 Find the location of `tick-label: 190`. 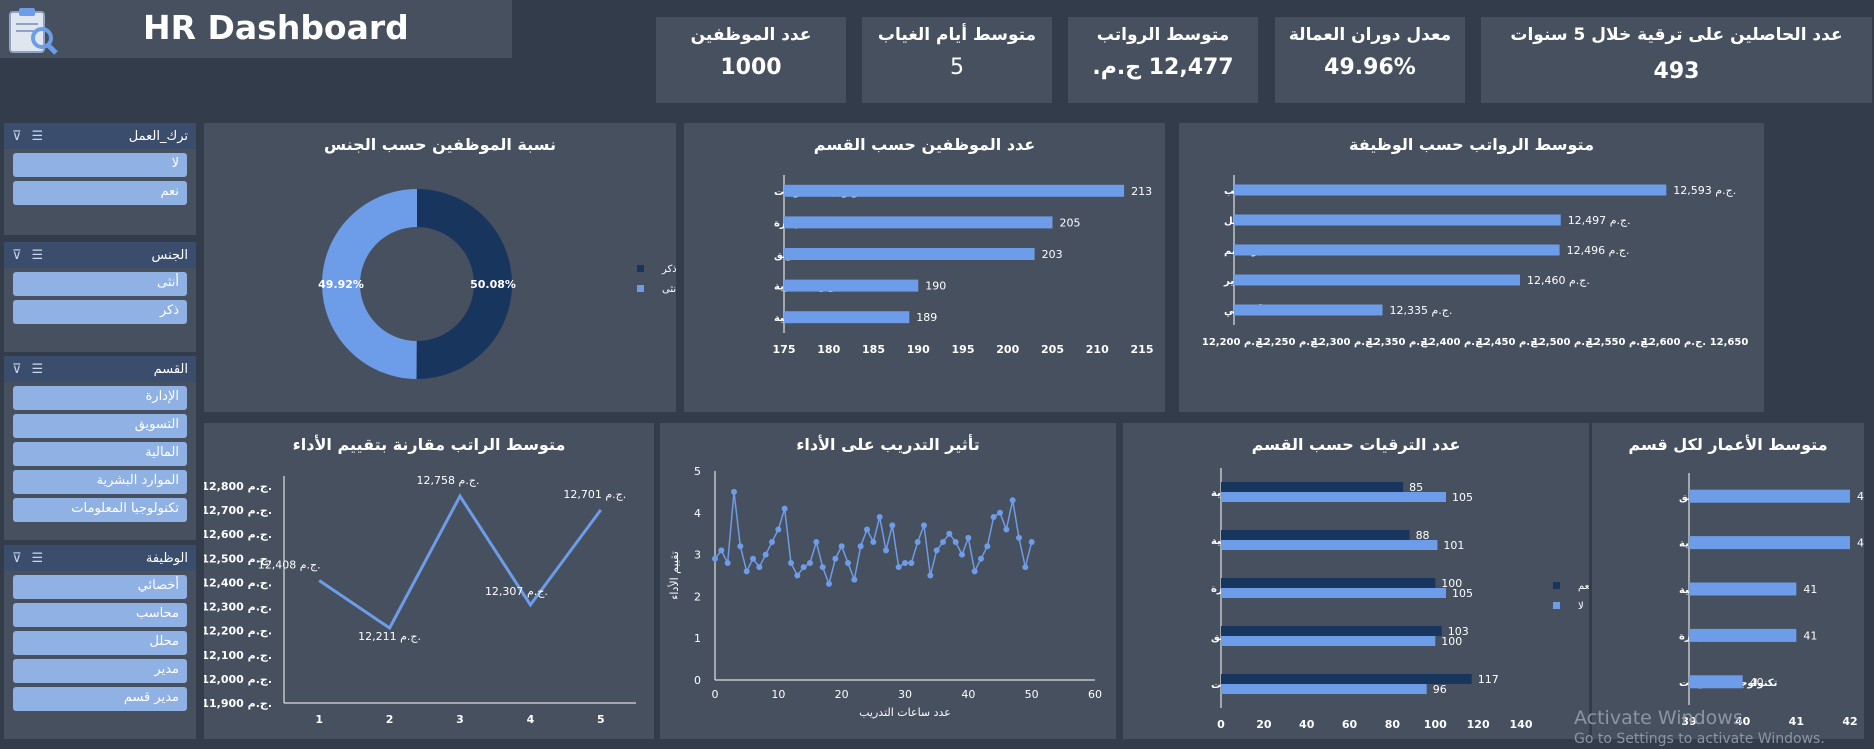

tick-label: 190 is located at coordinates (918, 349).